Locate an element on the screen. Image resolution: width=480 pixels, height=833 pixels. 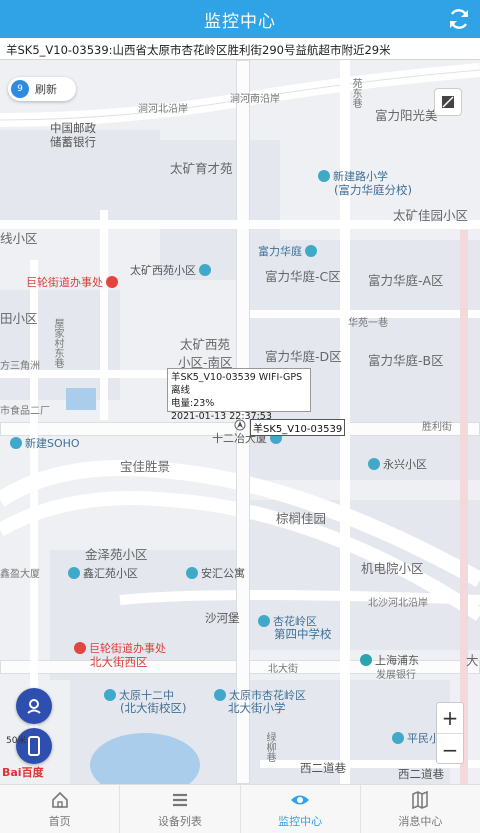
poi-label: 北大街西区 is located at coordinates (119, 662).